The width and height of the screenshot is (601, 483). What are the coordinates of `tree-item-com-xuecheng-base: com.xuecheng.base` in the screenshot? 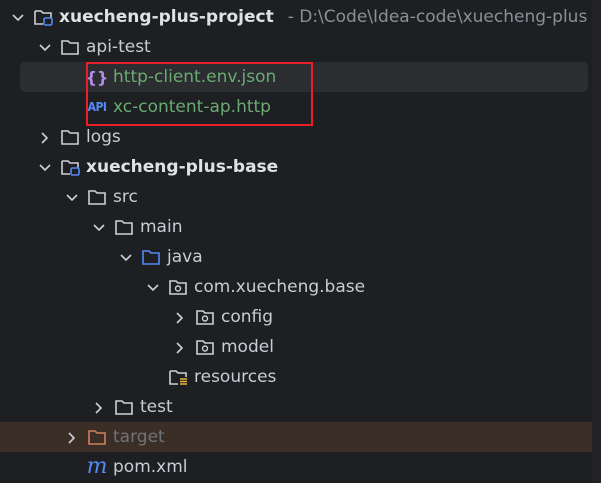 It's located at (296, 287).